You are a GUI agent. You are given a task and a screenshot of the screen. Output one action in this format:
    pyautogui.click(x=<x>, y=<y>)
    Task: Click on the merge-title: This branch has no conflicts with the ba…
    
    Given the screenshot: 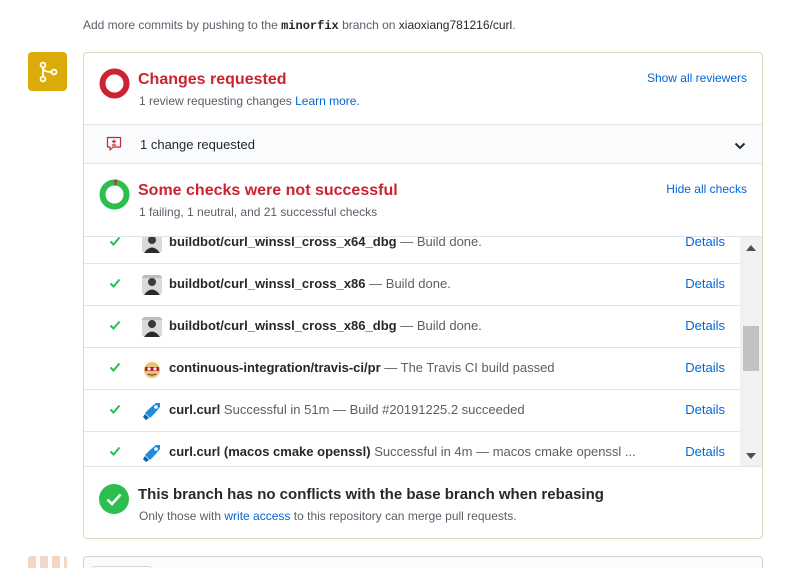 What is the action you would take?
    pyautogui.click(x=371, y=494)
    